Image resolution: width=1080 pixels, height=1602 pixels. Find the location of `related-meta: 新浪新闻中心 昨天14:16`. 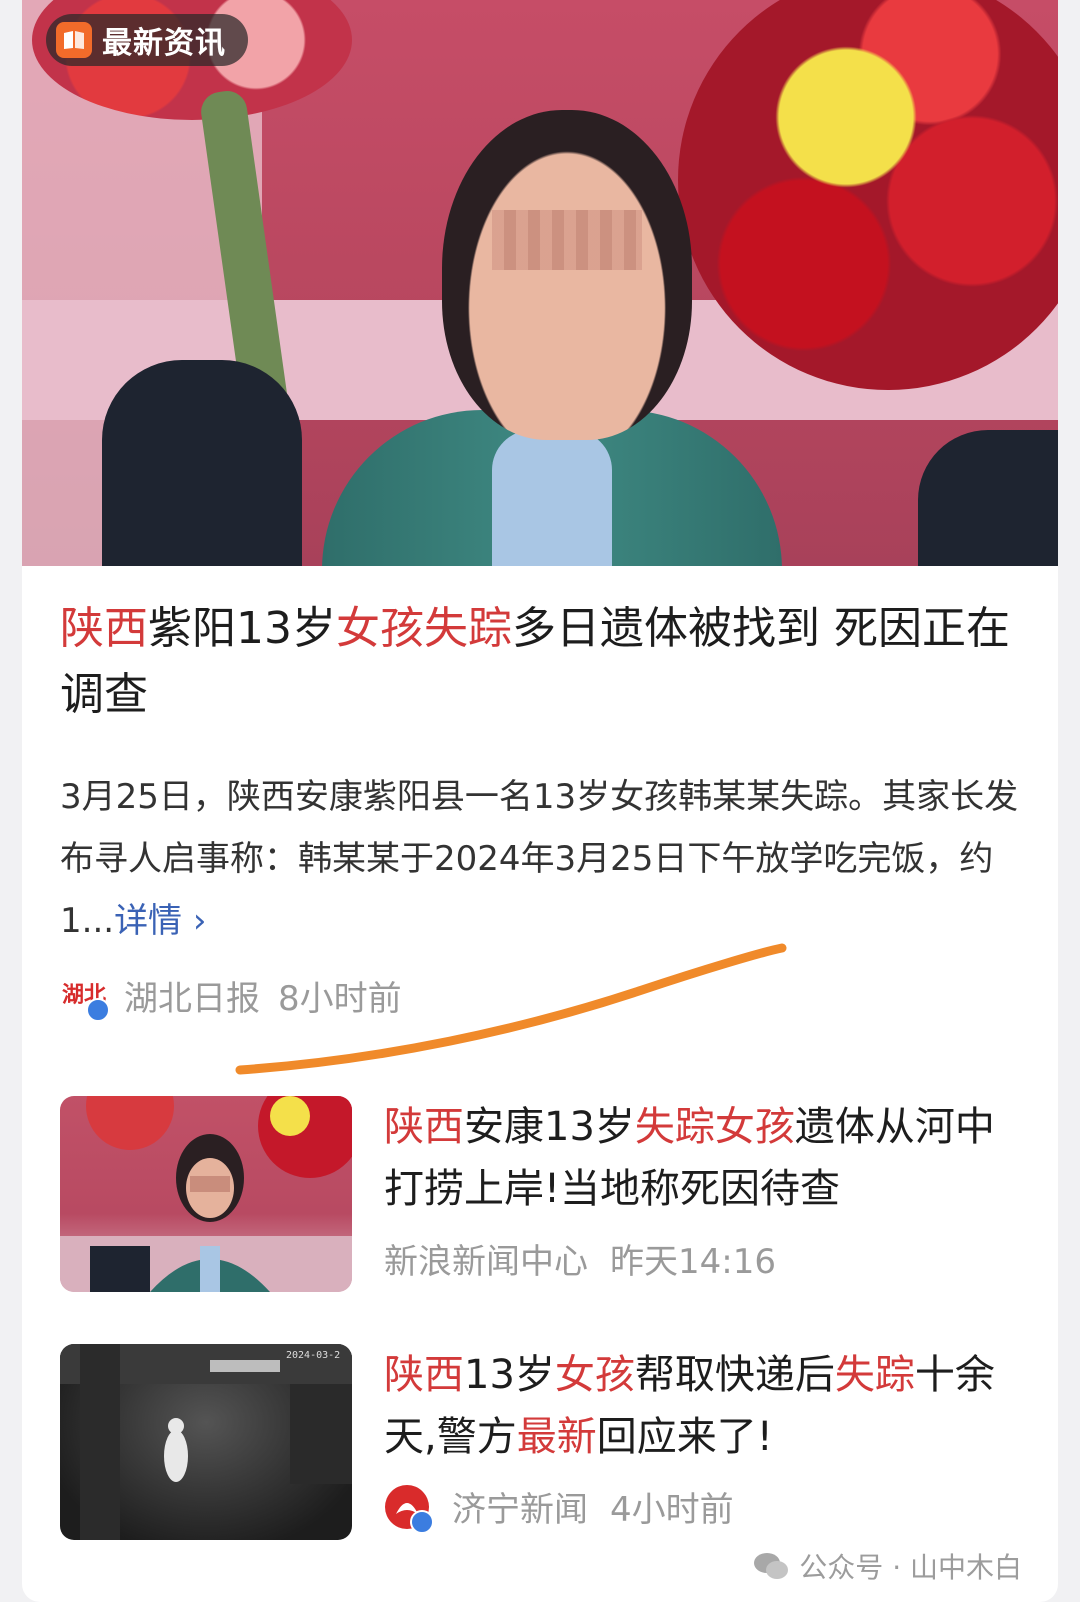

related-meta: 新浪新闻中心 昨天14:16 is located at coordinates (580, 1258).